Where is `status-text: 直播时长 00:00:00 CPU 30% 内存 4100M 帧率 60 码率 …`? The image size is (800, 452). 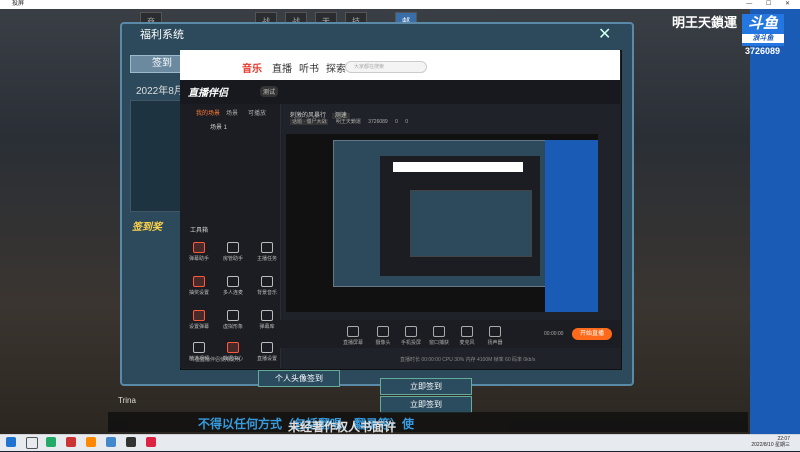 status-text: 直播时长 00:00:00 CPU 30% 内存 4100M 帧率 60 码率 … is located at coordinates (468, 360).